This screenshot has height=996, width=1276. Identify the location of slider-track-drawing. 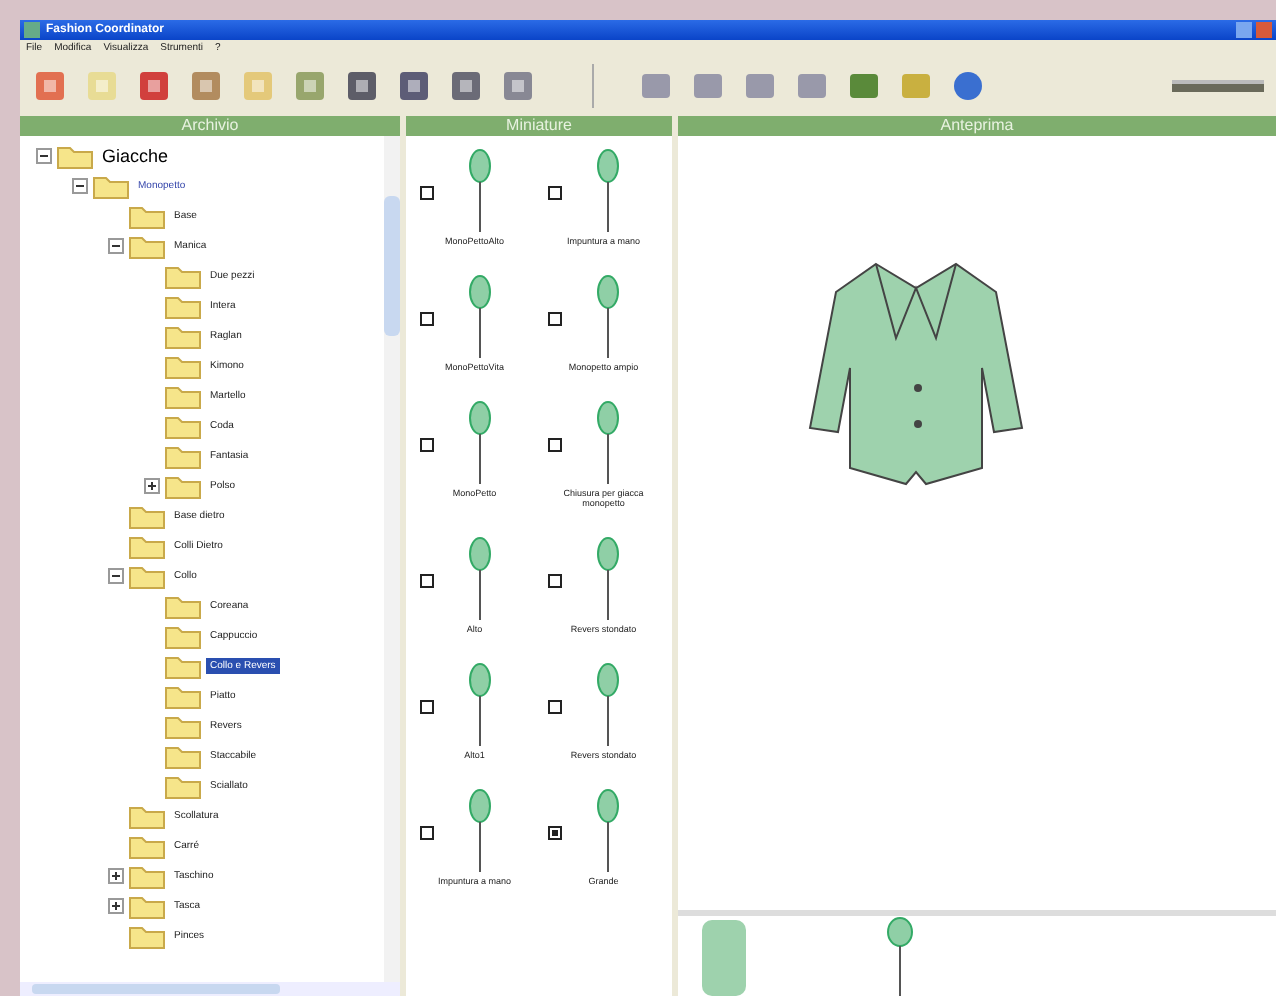
(1218, 86).